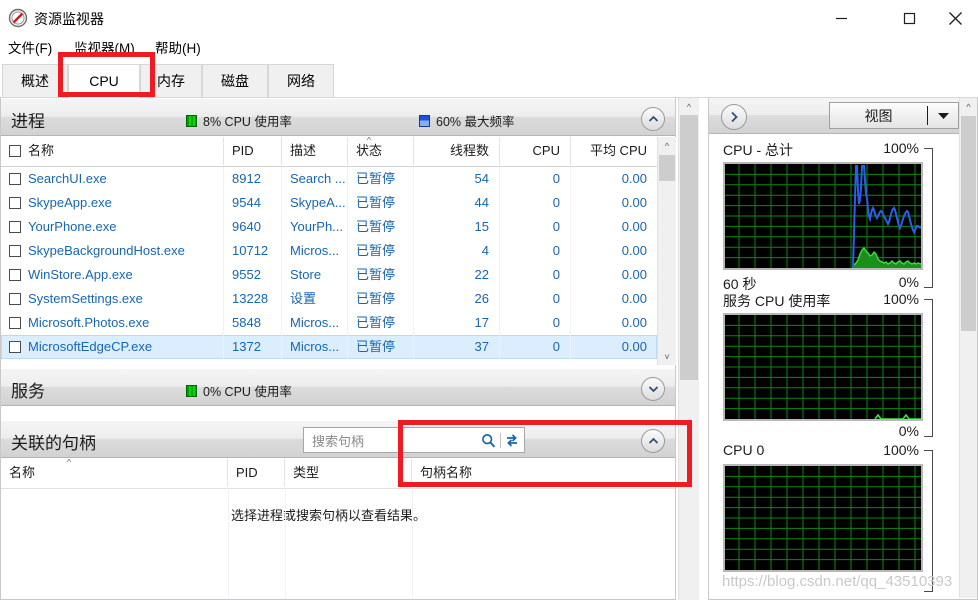  Describe the element at coordinates (512, 440) in the screenshot. I see `swap-arrows-icon` at that location.